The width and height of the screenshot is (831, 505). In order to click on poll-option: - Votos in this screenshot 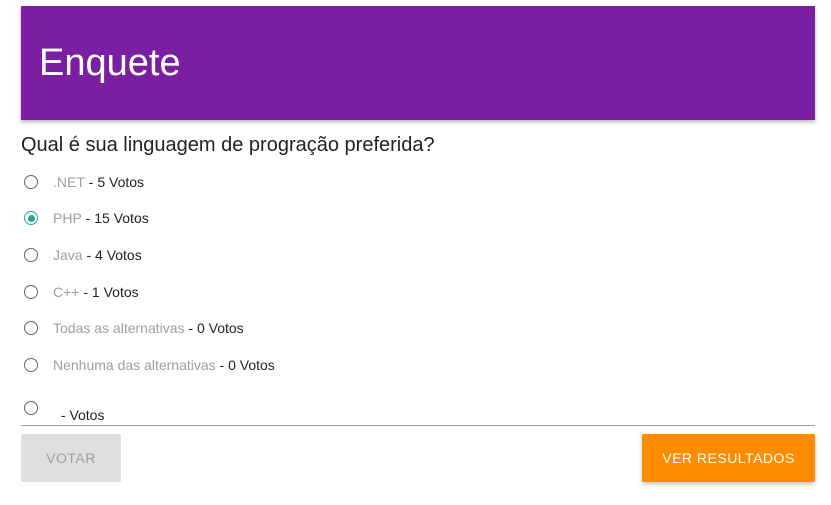, I will do `click(64, 408)`.